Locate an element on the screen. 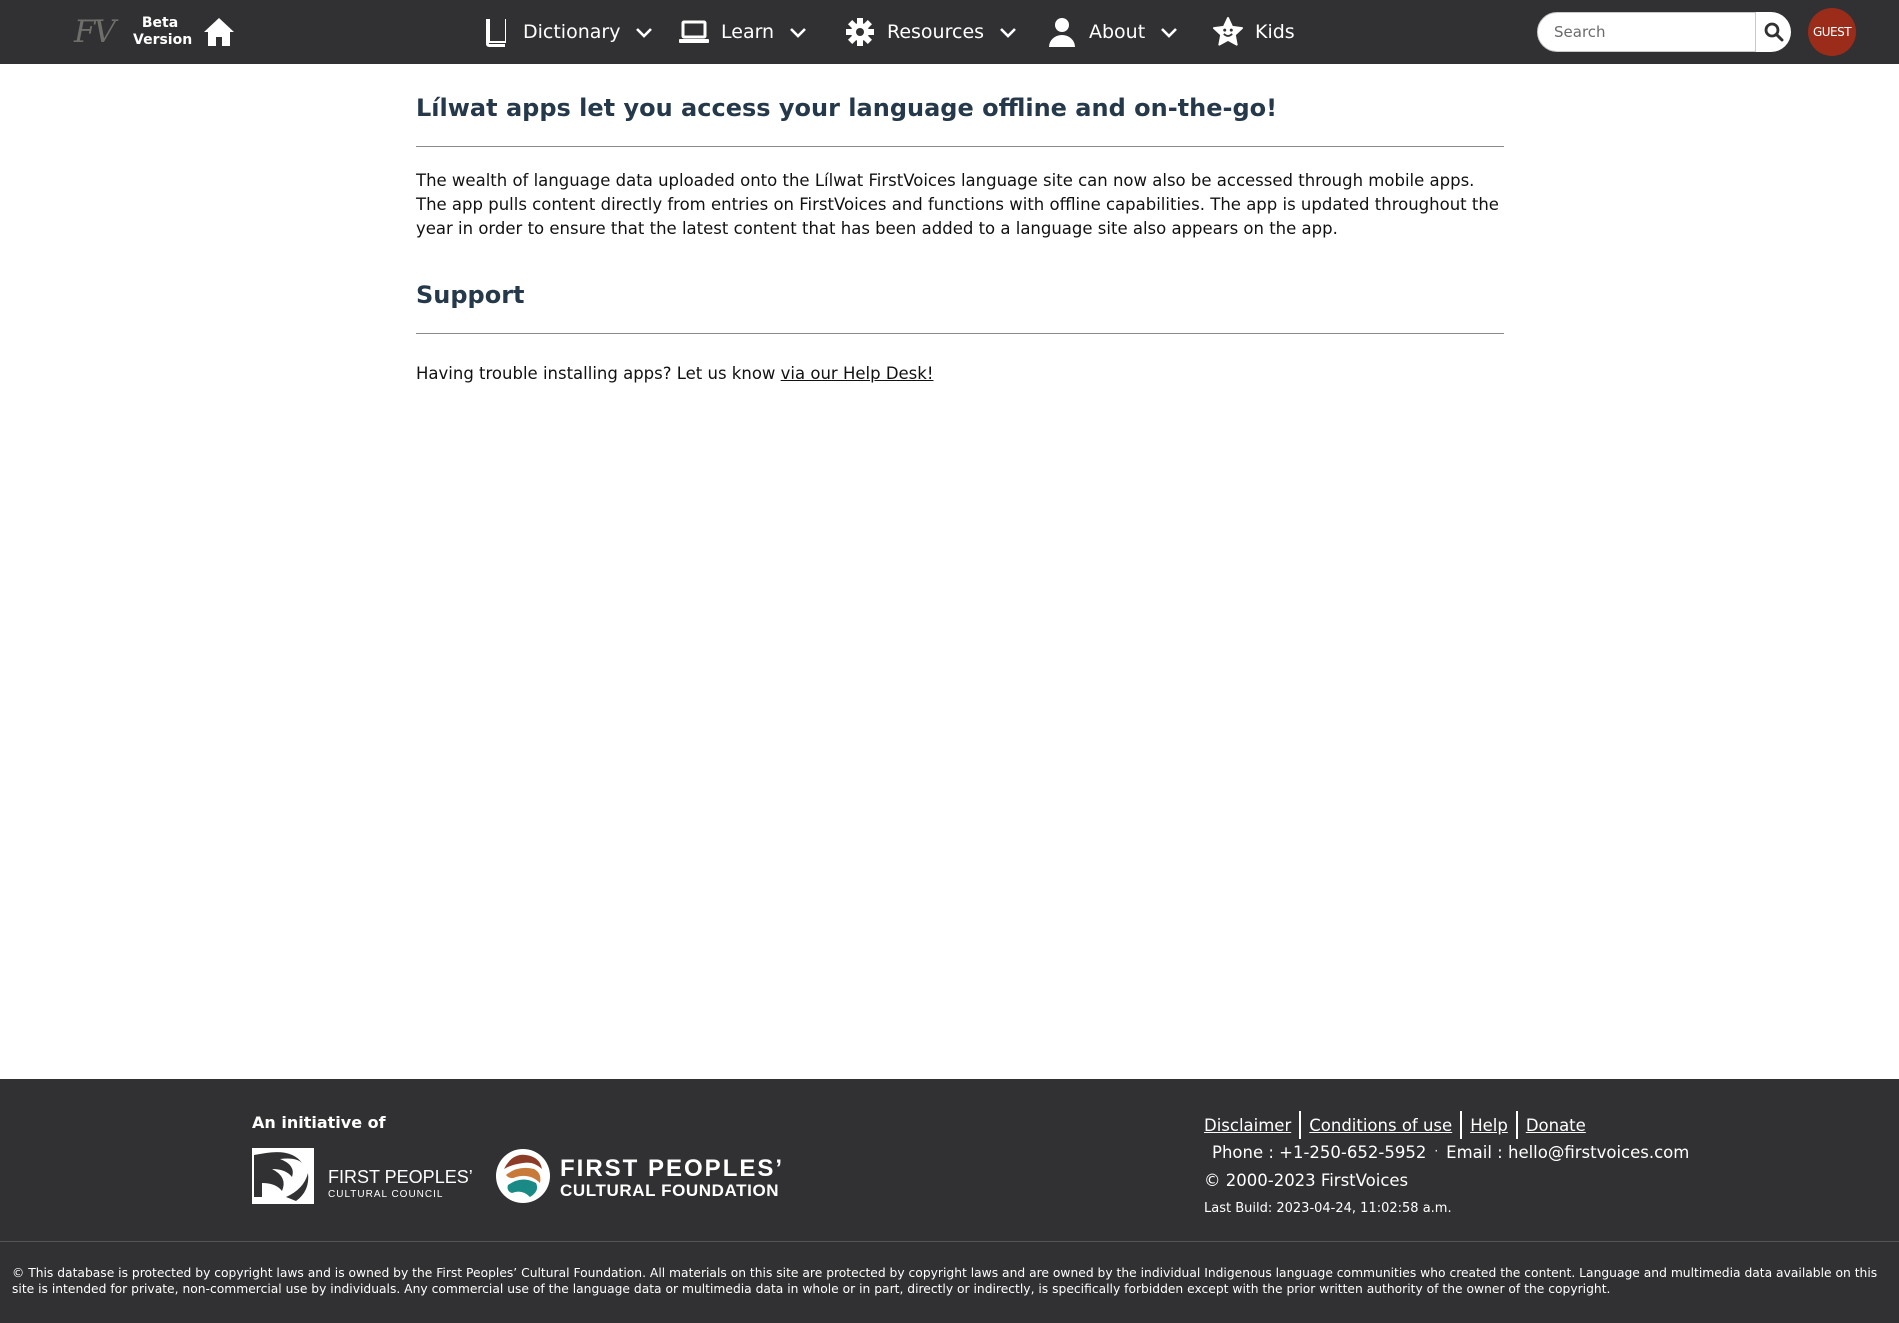  nav-dictionary: Dictionary is located at coordinates (567, 32).